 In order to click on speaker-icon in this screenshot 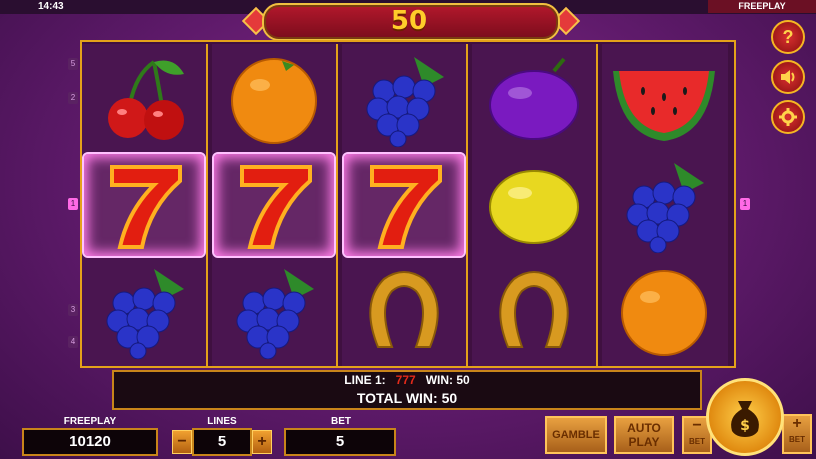, I will do `click(788, 77)`.